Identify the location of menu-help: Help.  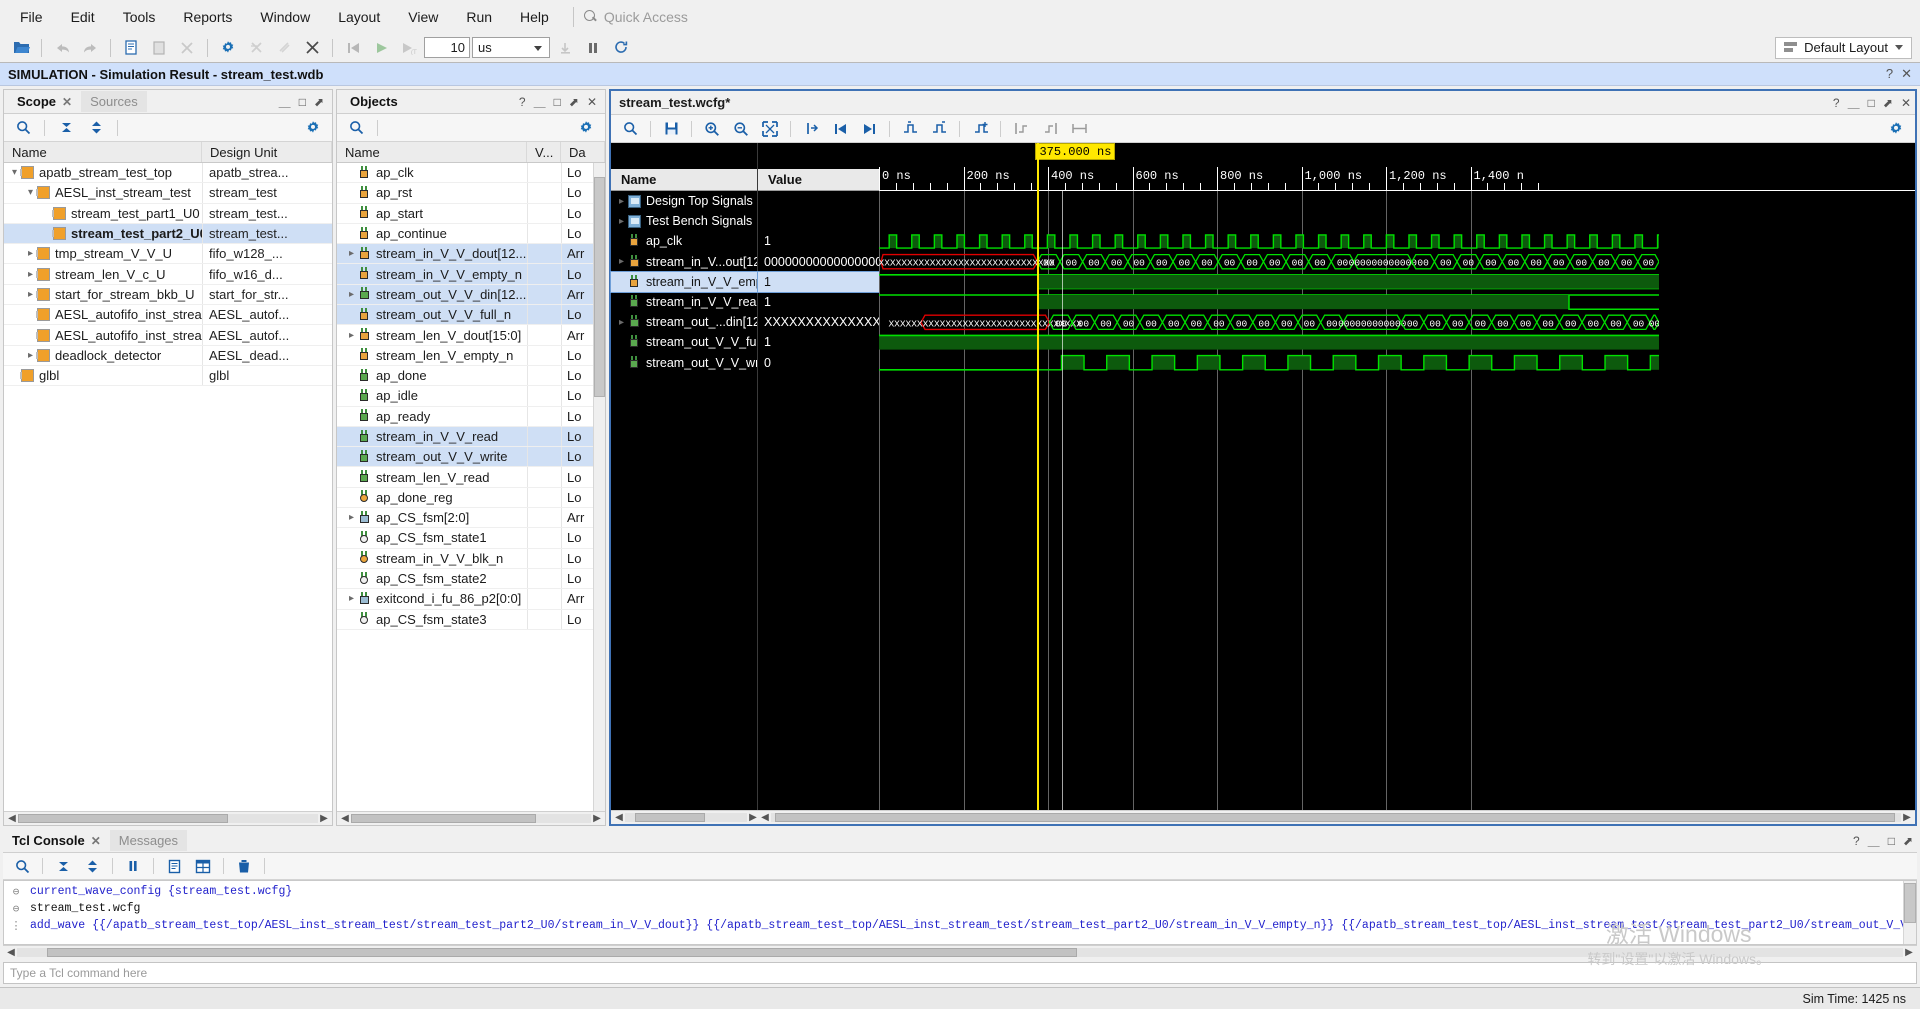
(534, 17).